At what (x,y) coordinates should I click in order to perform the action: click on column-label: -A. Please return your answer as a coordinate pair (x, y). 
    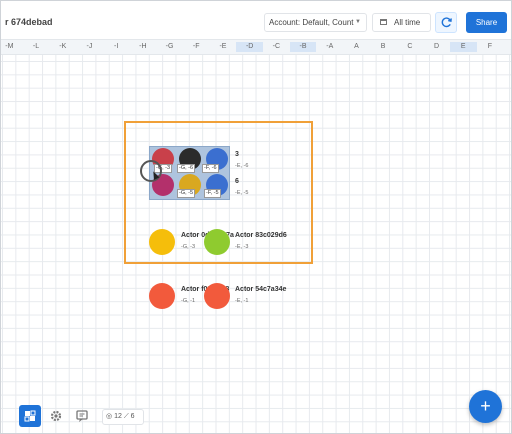
    Looking at the image, I should click on (330, 46).